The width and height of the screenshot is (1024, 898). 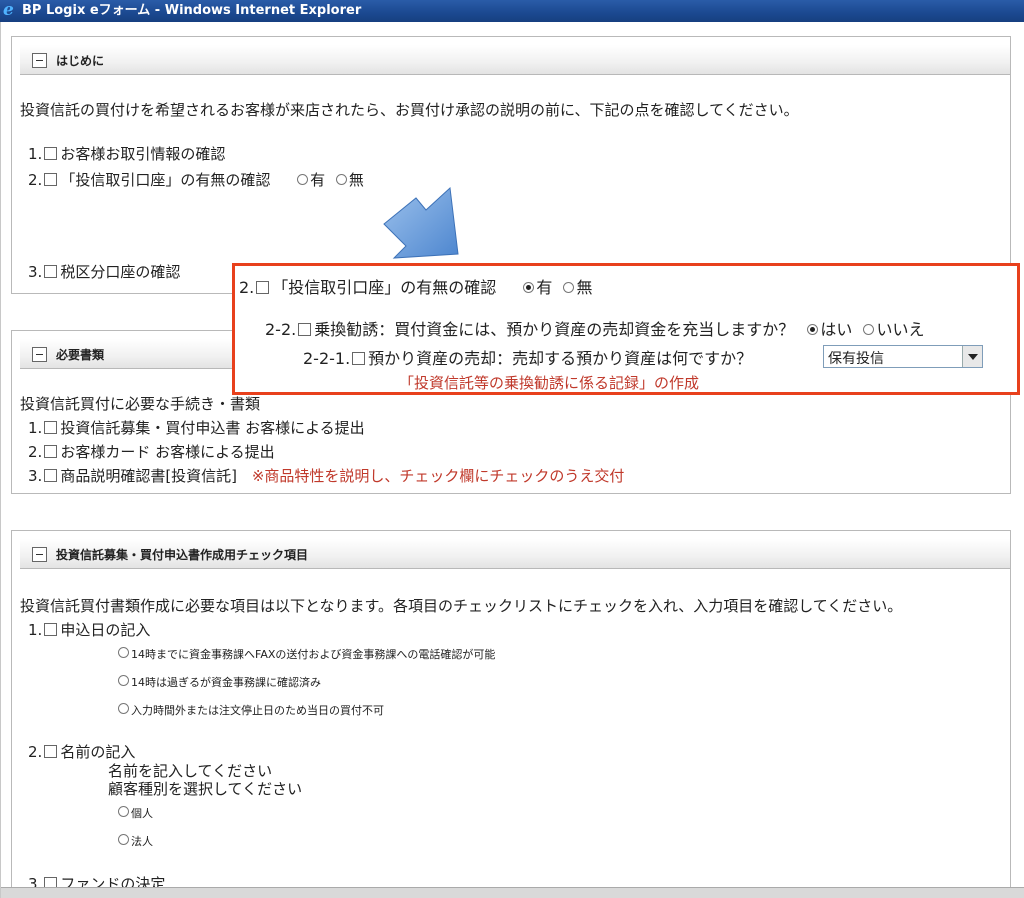 I want to click on item-label: 乗換勧誘：買付資金には、預かり資産の売却資金を充当しますか？, so click(x=554, y=329).